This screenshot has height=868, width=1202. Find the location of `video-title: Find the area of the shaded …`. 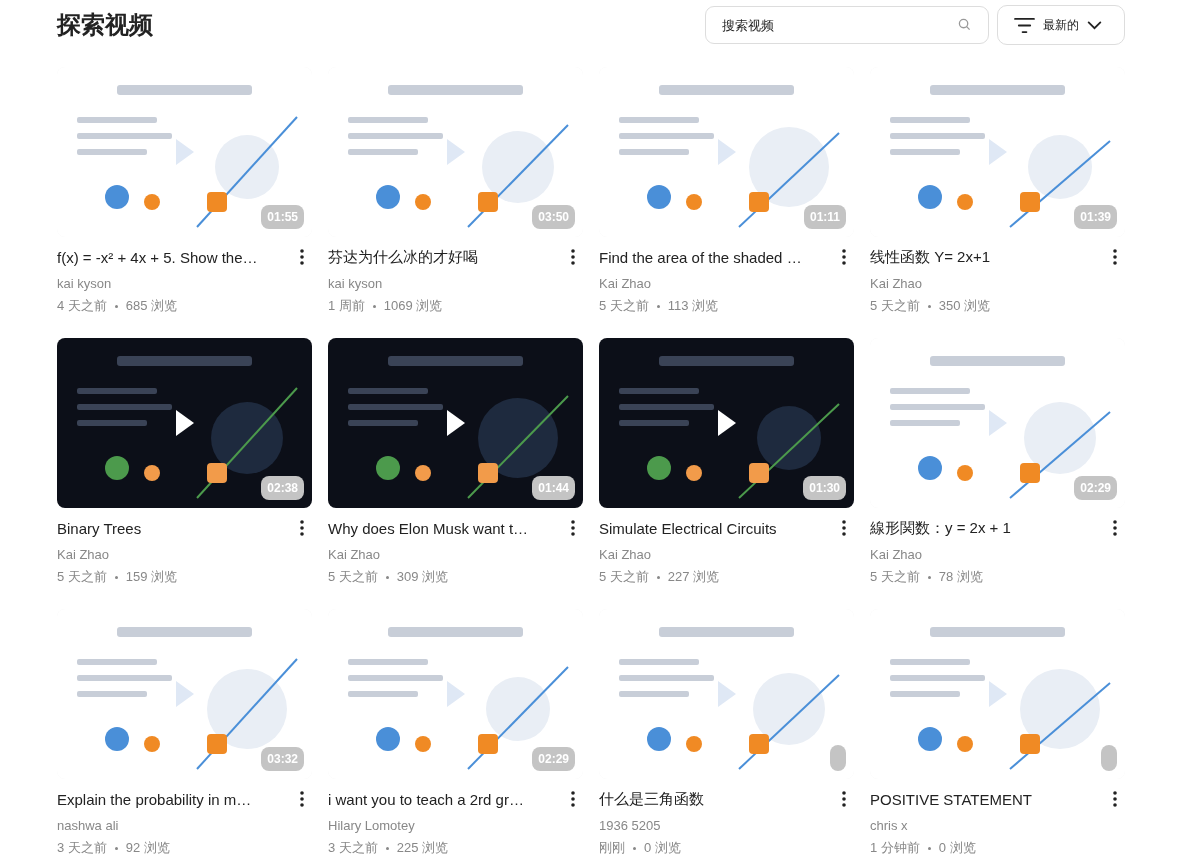

video-title: Find the area of the shaded … is located at coordinates (700, 257).